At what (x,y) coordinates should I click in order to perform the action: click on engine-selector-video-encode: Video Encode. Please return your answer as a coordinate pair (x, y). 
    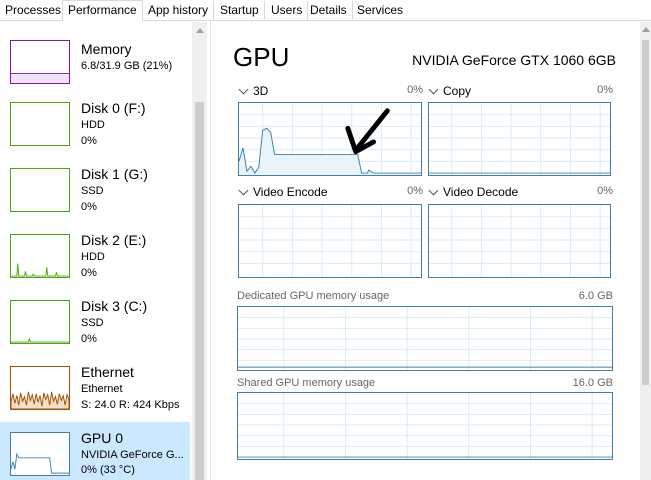
    Looking at the image, I should click on (283, 192).